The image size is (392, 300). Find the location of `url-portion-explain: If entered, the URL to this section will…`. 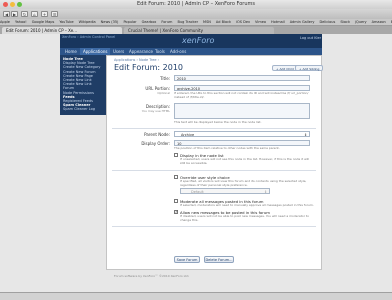

url-portion-explain: If entered, the URL to this section will… is located at coordinates (241, 95).